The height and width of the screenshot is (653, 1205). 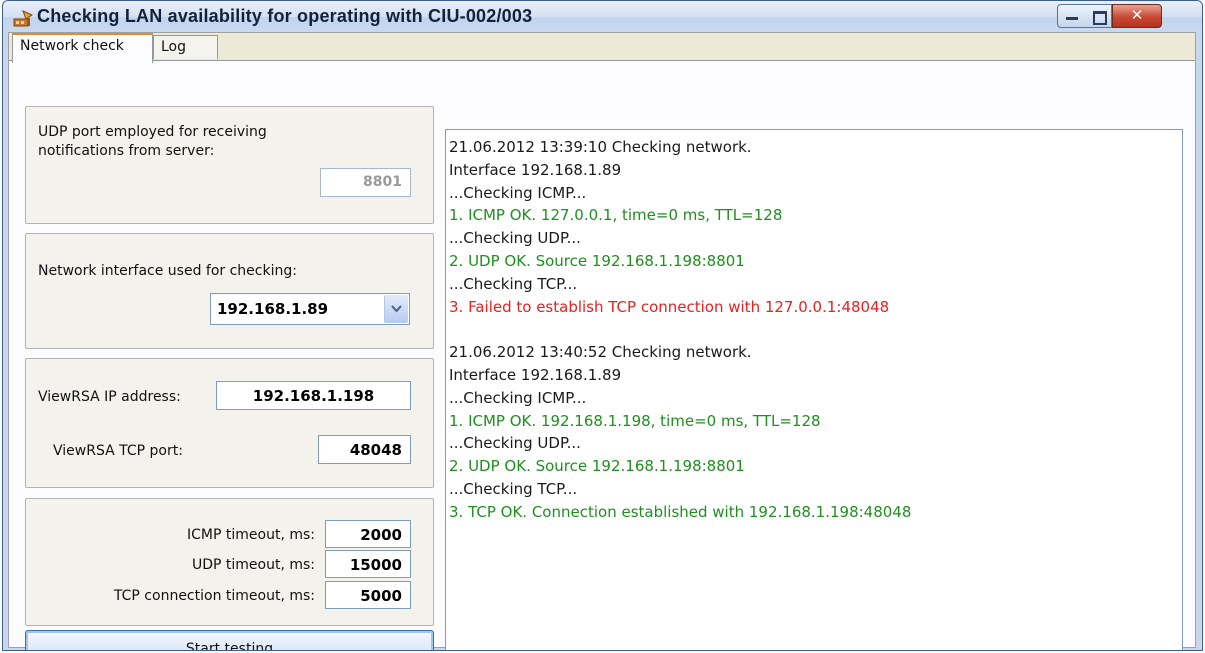 I want to click on network-interface-select: 192.168.1.89, so click(x=310, y=309).